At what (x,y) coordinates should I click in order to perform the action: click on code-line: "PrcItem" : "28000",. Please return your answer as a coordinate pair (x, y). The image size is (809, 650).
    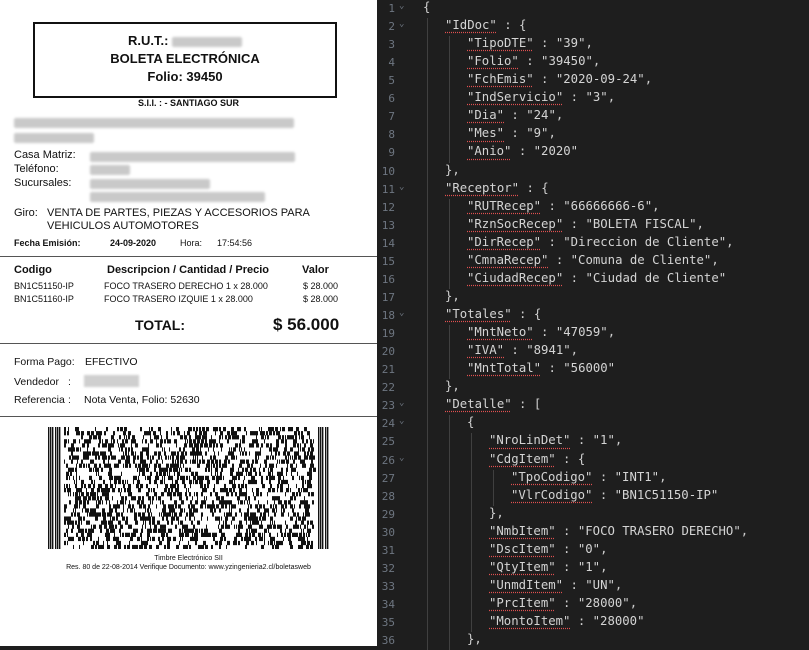
    Looking at the image, I should click on (563, 603).